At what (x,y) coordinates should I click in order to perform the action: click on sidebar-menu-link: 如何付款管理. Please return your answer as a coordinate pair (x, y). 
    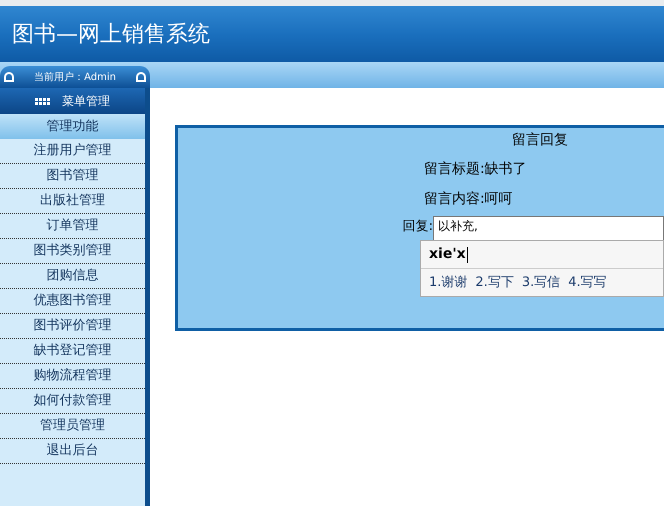
    Looking at the image, I should click on (72, 401).